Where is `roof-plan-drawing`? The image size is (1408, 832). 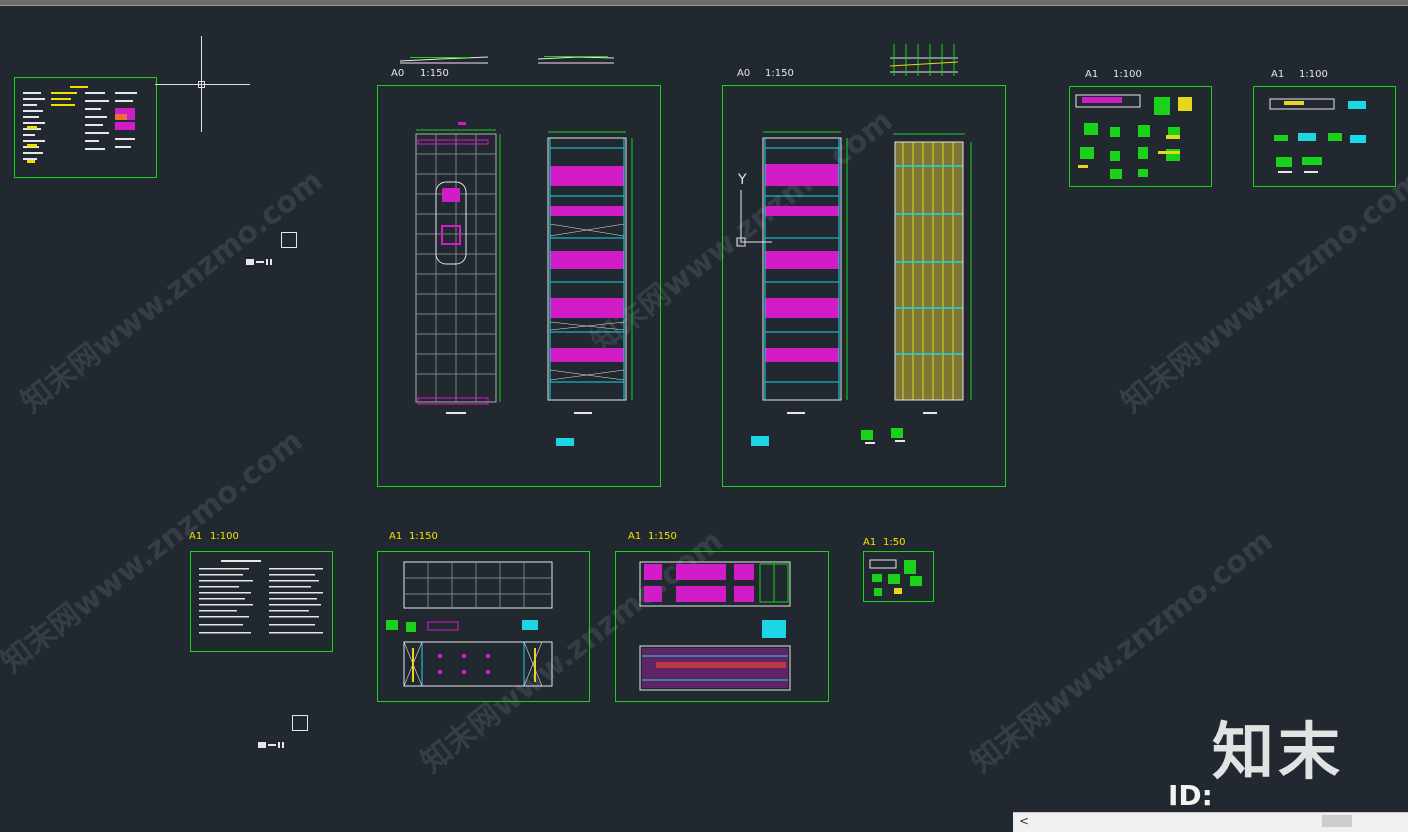
roof-plan-drawing is located at coordinates (861, 288).